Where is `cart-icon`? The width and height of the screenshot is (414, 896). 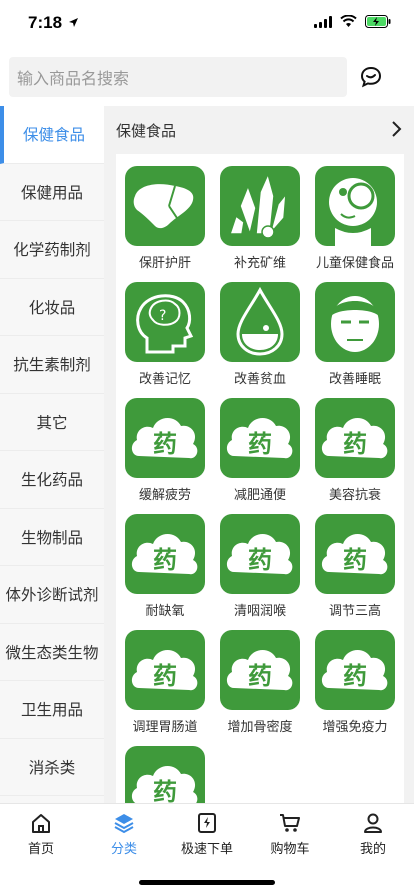
cart-icon is located at coordinates (290, 823).